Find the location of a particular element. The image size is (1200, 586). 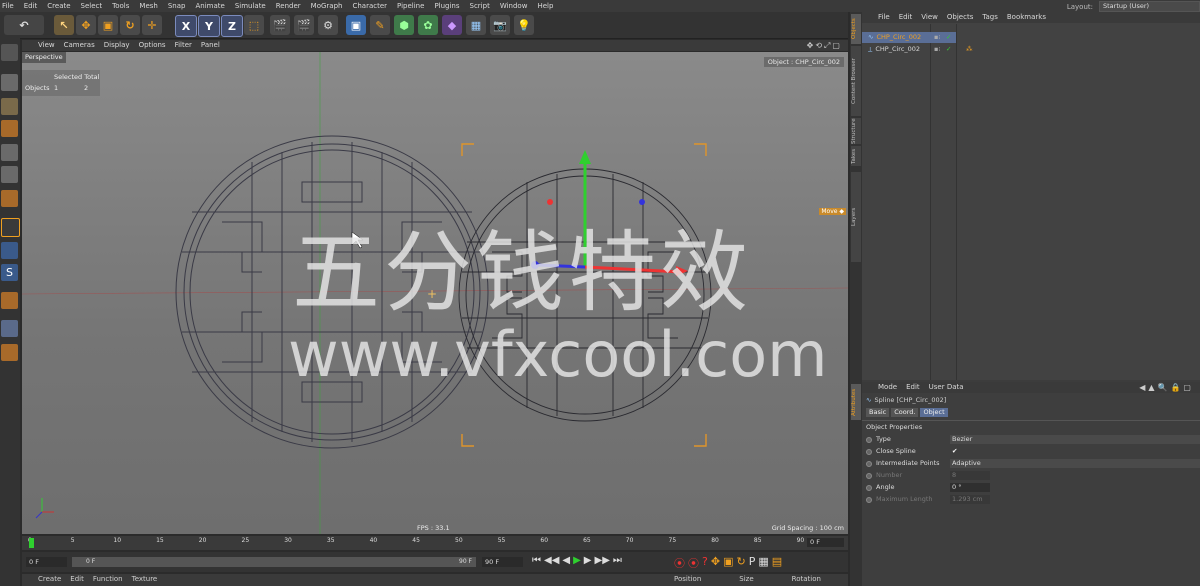

menu-simulate: Simulate is located at coordinates (250, 6).